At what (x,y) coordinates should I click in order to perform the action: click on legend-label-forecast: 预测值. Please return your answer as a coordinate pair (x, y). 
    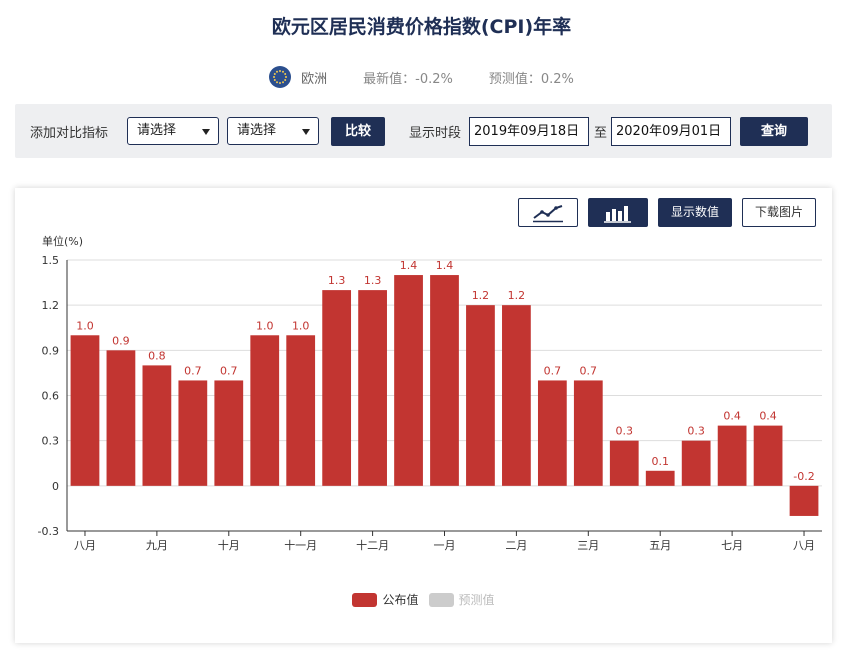
    Looking at the image, I should click on (476, 600).